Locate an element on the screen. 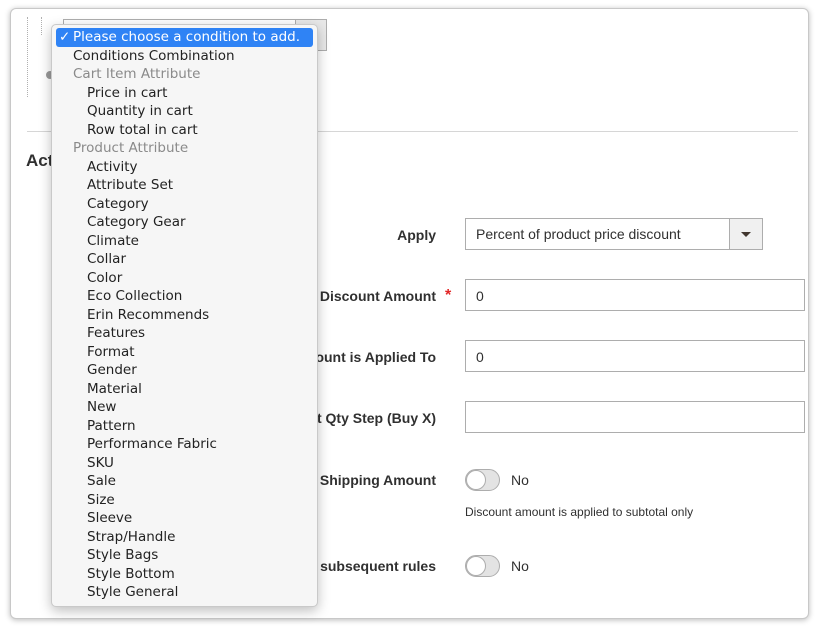  qty-step-input is located at coordinates (635, 417).